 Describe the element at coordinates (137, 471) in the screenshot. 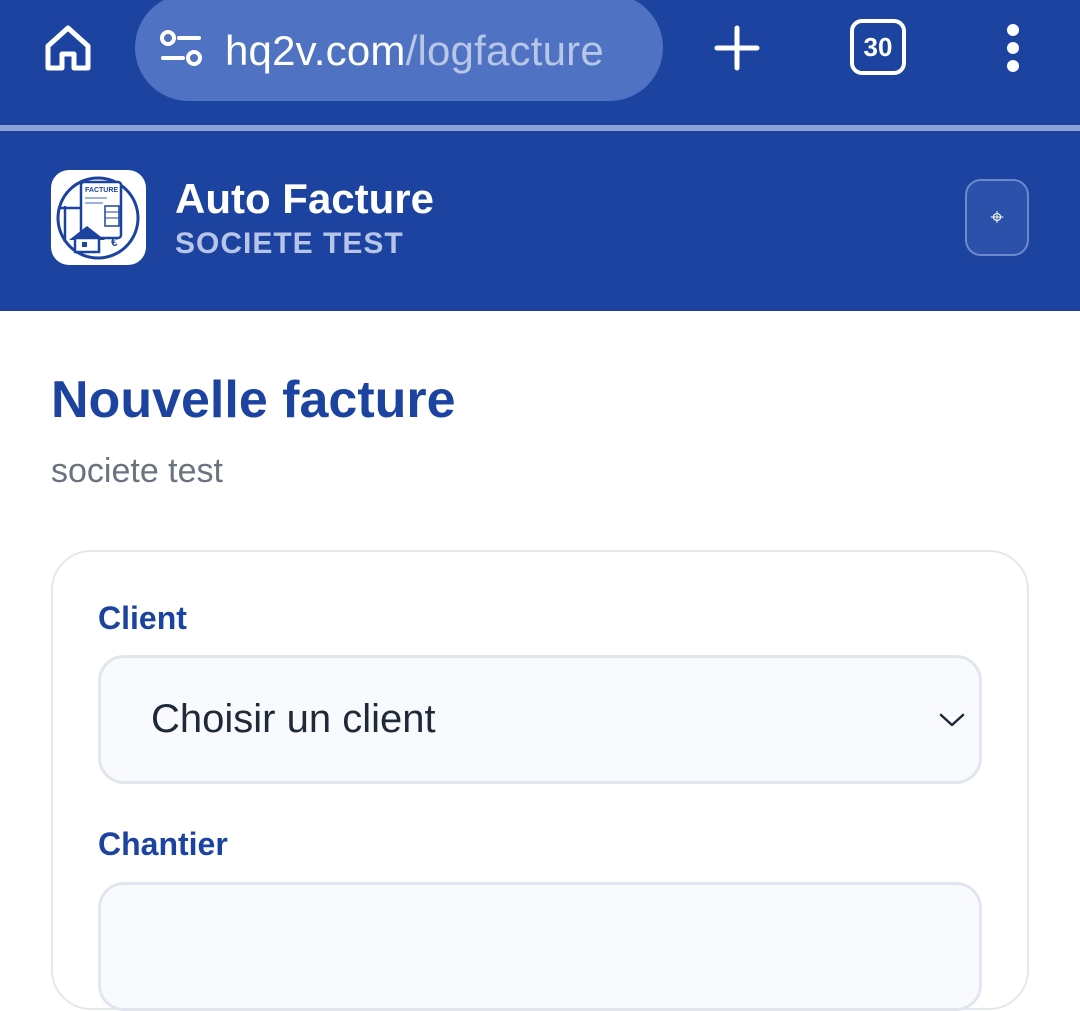

I see `page-subtitle: societe test` at that location.